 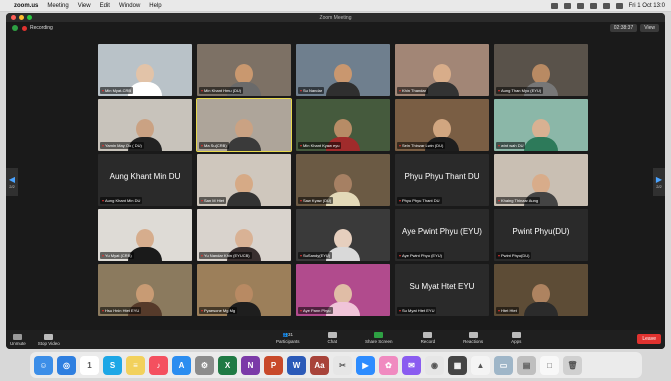 I want to click on participant-tile: Su Myat Htet EYU ▾Su Myat Htet EYU, so click(x=442, y=290).